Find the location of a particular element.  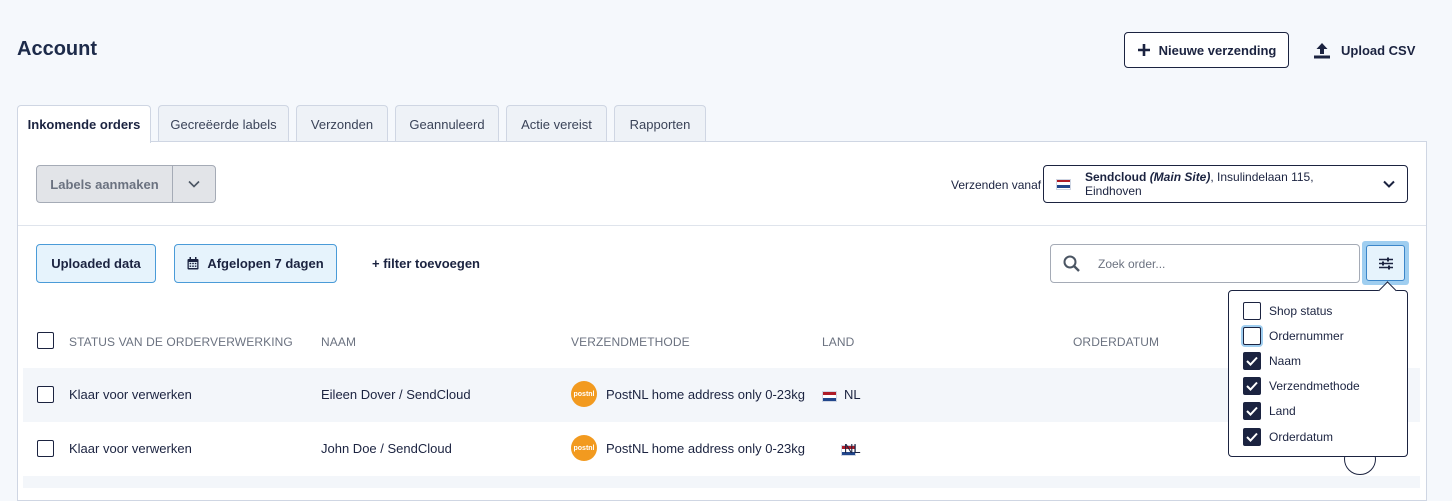

tab-label: Inkomende orders is located at coordinates (84, 124).